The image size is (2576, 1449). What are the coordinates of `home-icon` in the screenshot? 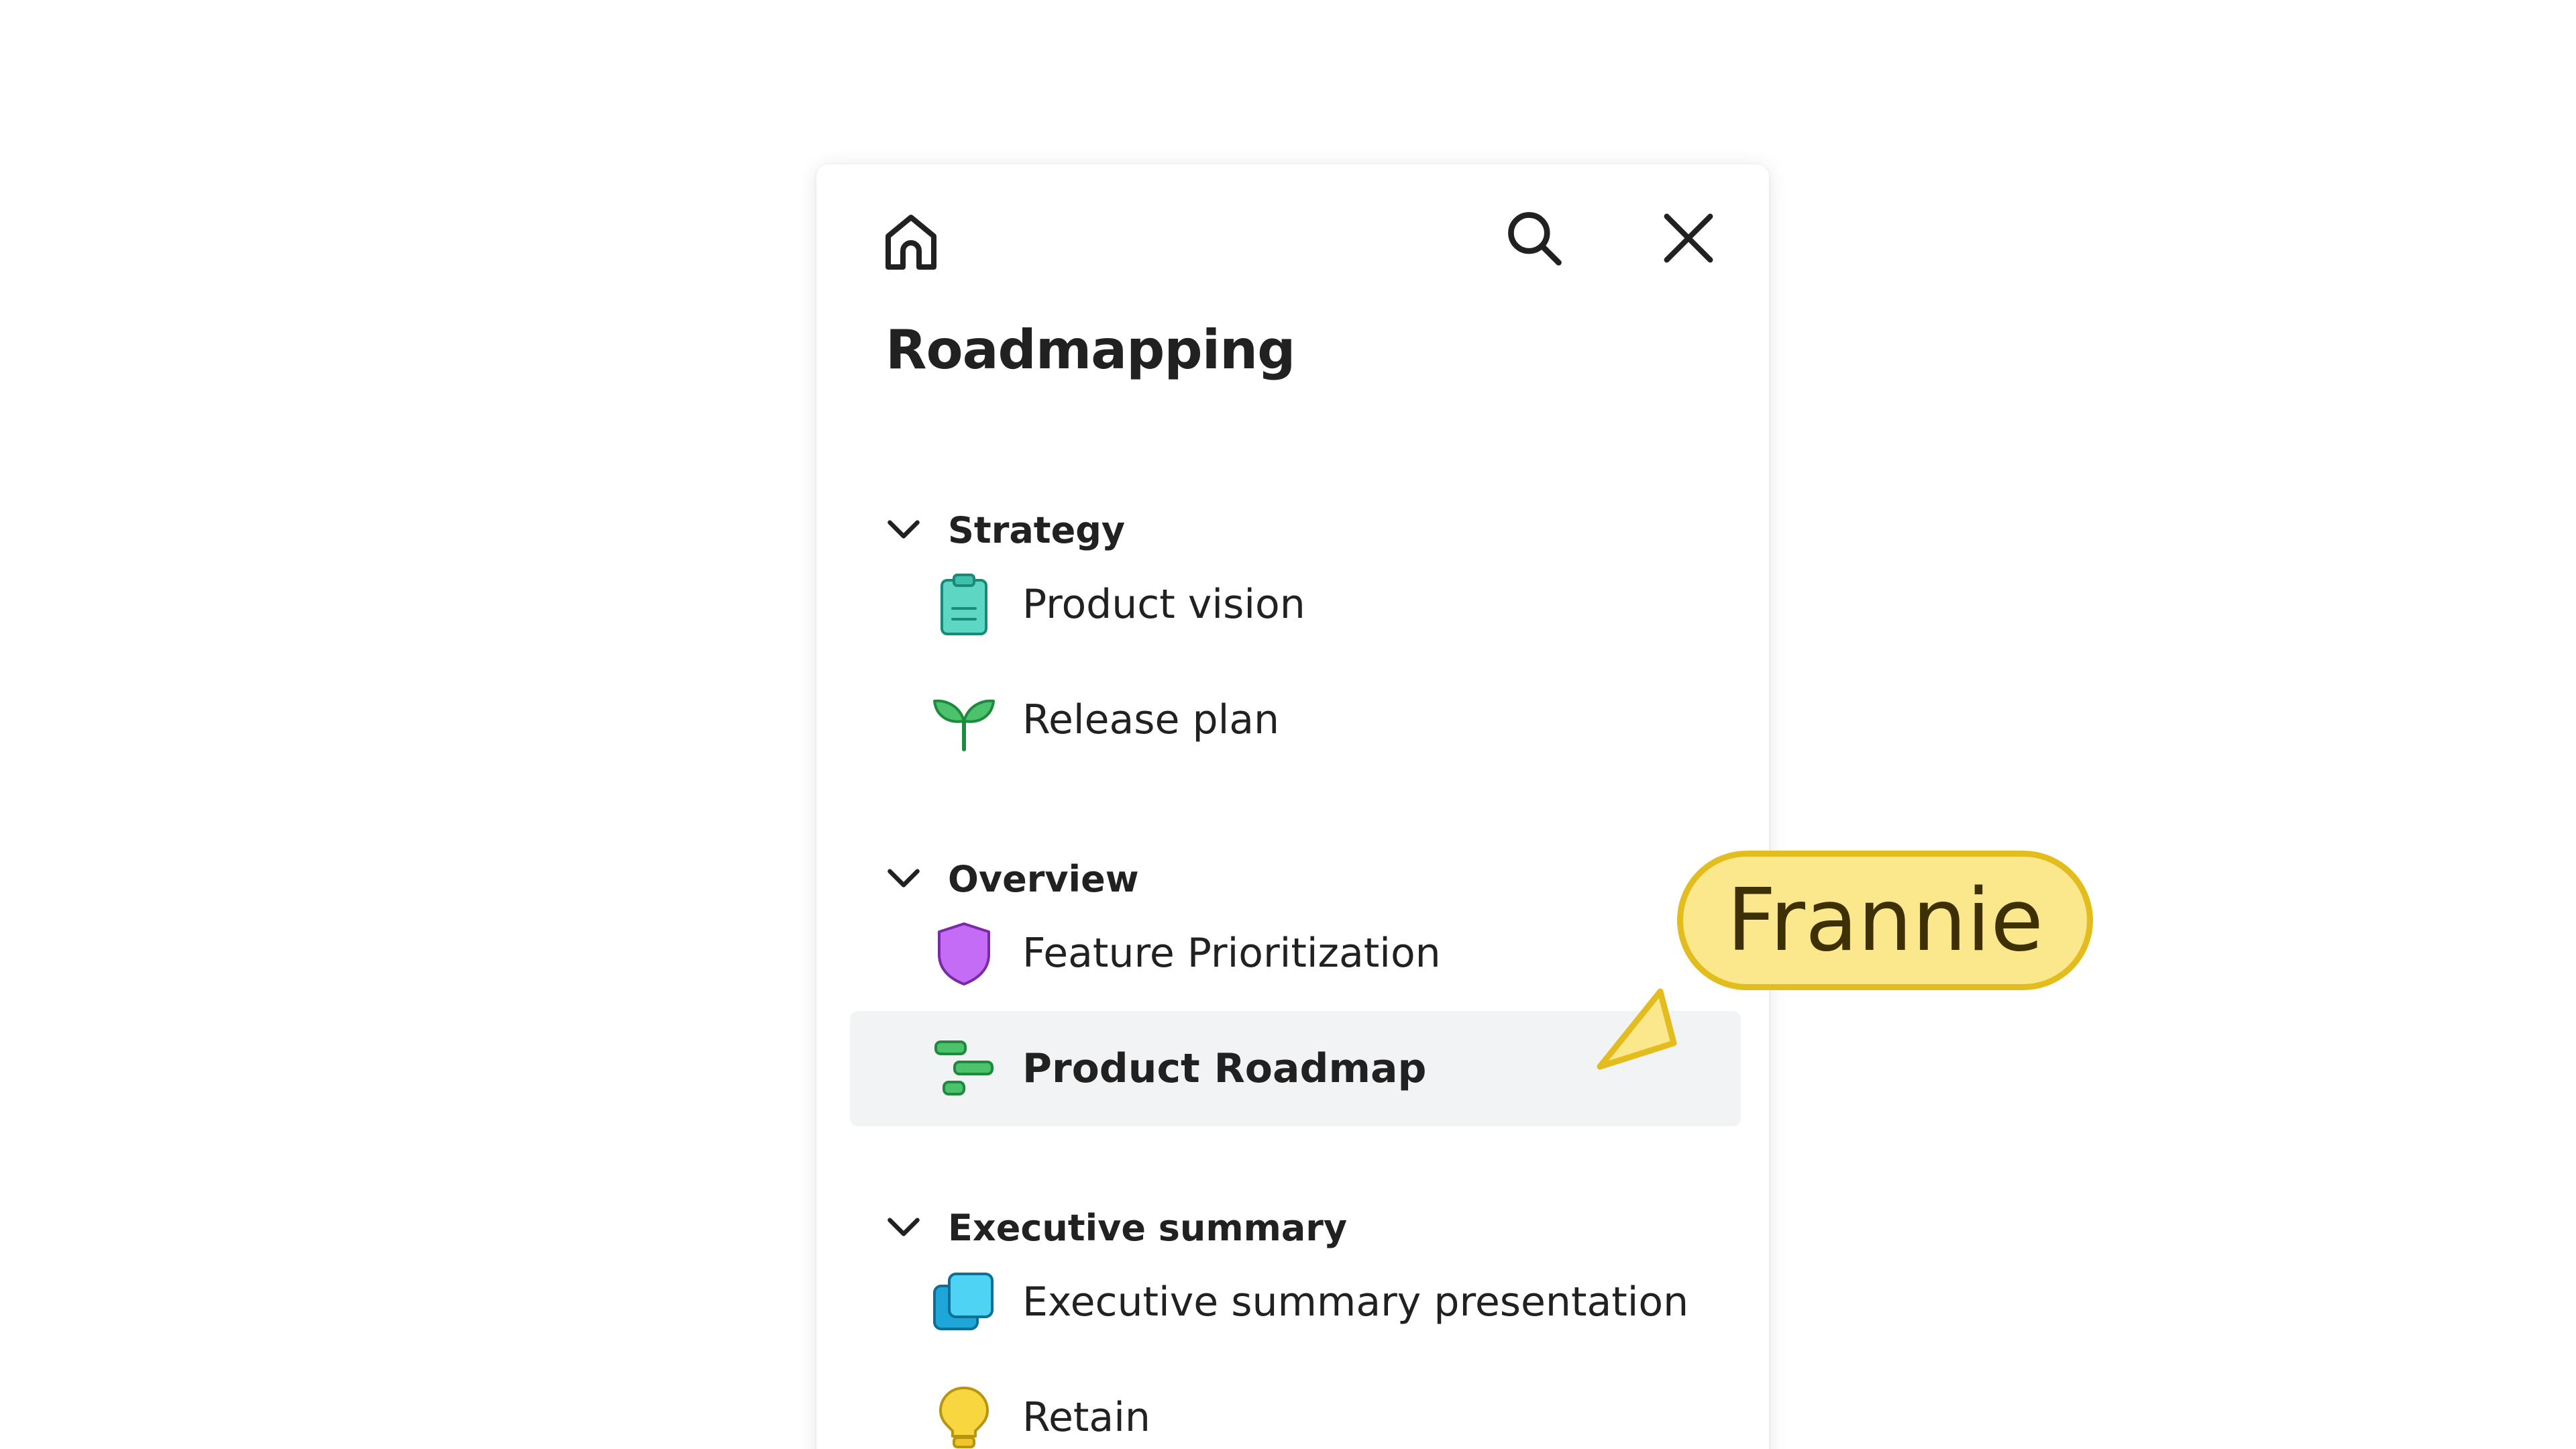 It's located at (910, 242).